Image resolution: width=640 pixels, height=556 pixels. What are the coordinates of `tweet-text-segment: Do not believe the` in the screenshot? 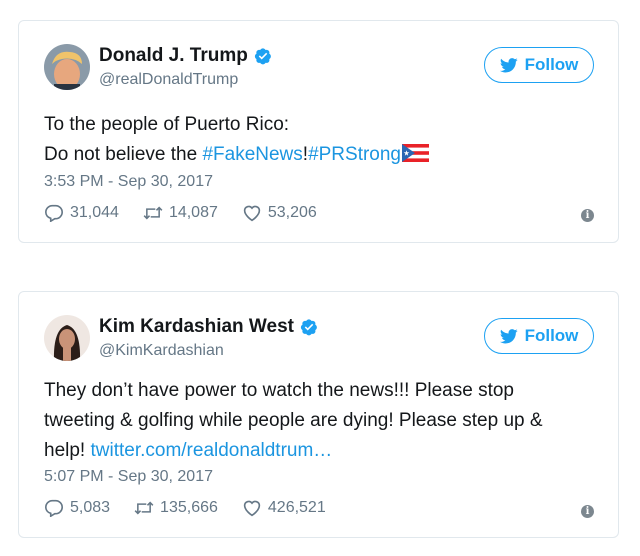 It's located at (123, 154).